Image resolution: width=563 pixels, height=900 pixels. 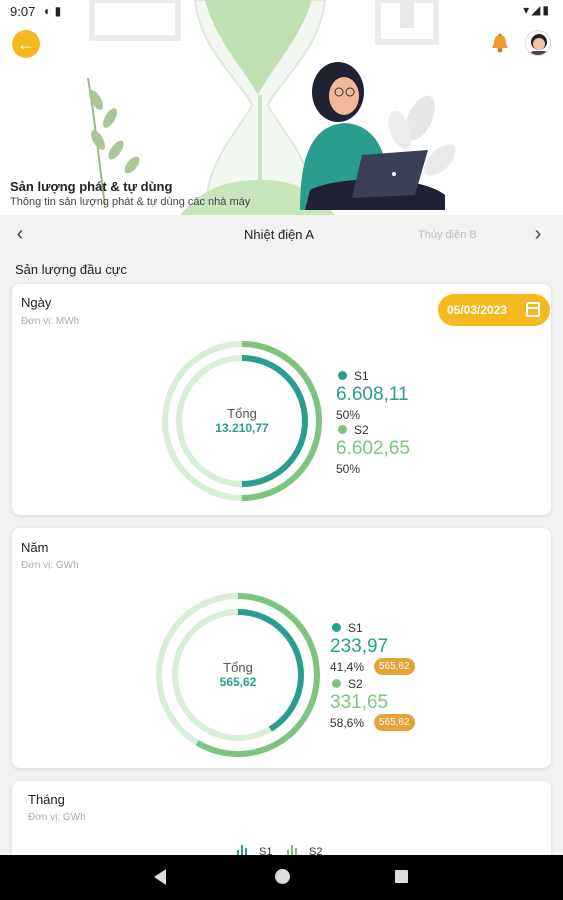 What do you see at coordinates (342, 429) in the screenshot?
I see `s2-legend-dot` at bounding box center [342, 429].